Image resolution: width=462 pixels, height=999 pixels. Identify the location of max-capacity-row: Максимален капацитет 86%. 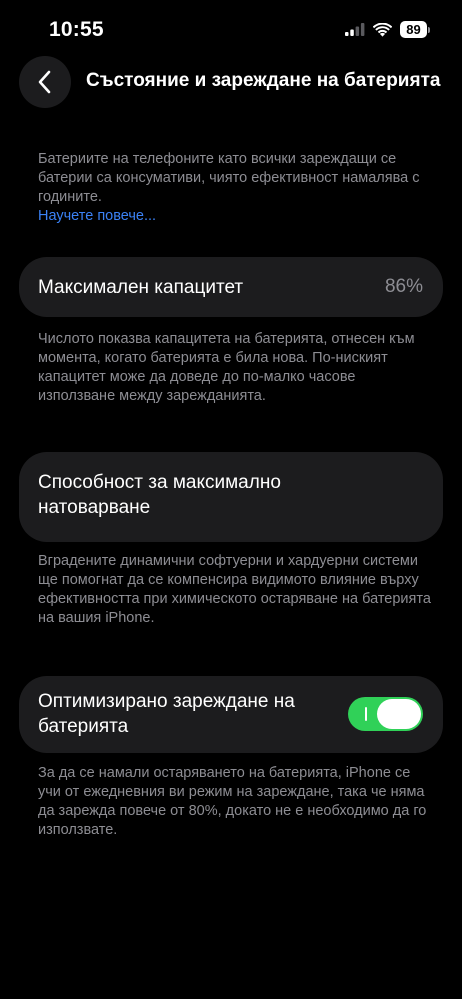
(231, 287).